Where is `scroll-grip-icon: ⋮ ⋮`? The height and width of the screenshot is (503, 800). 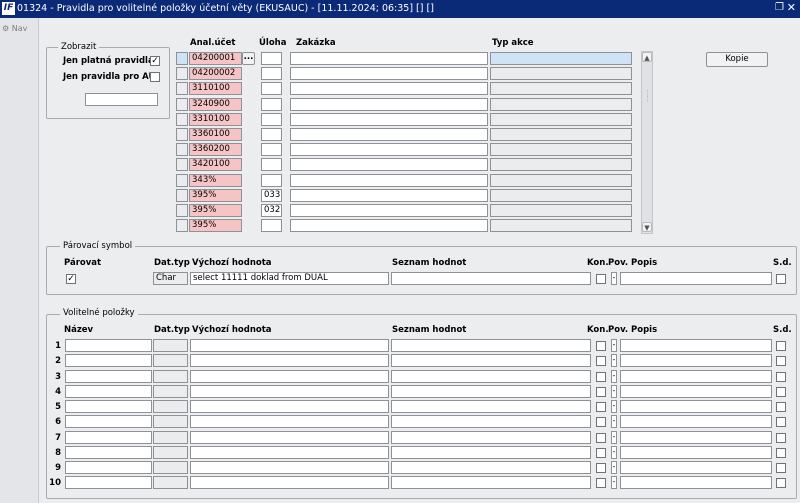
scroll-grip-icon: ⋮ ⋮ is located at coordinates (647, 96).